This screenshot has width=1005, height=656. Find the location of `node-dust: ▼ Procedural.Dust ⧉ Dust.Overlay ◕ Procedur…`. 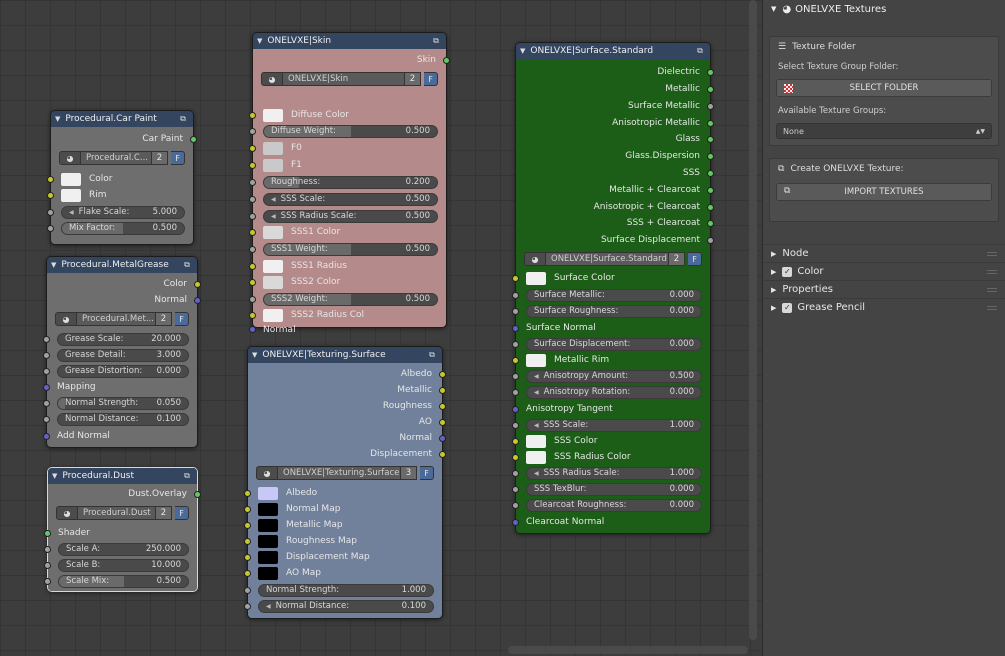

node-dust: ▼ Procedural.Dust ⧉ Dust.Overlay ◕ Procedur… is located at coordinates (122, 529).